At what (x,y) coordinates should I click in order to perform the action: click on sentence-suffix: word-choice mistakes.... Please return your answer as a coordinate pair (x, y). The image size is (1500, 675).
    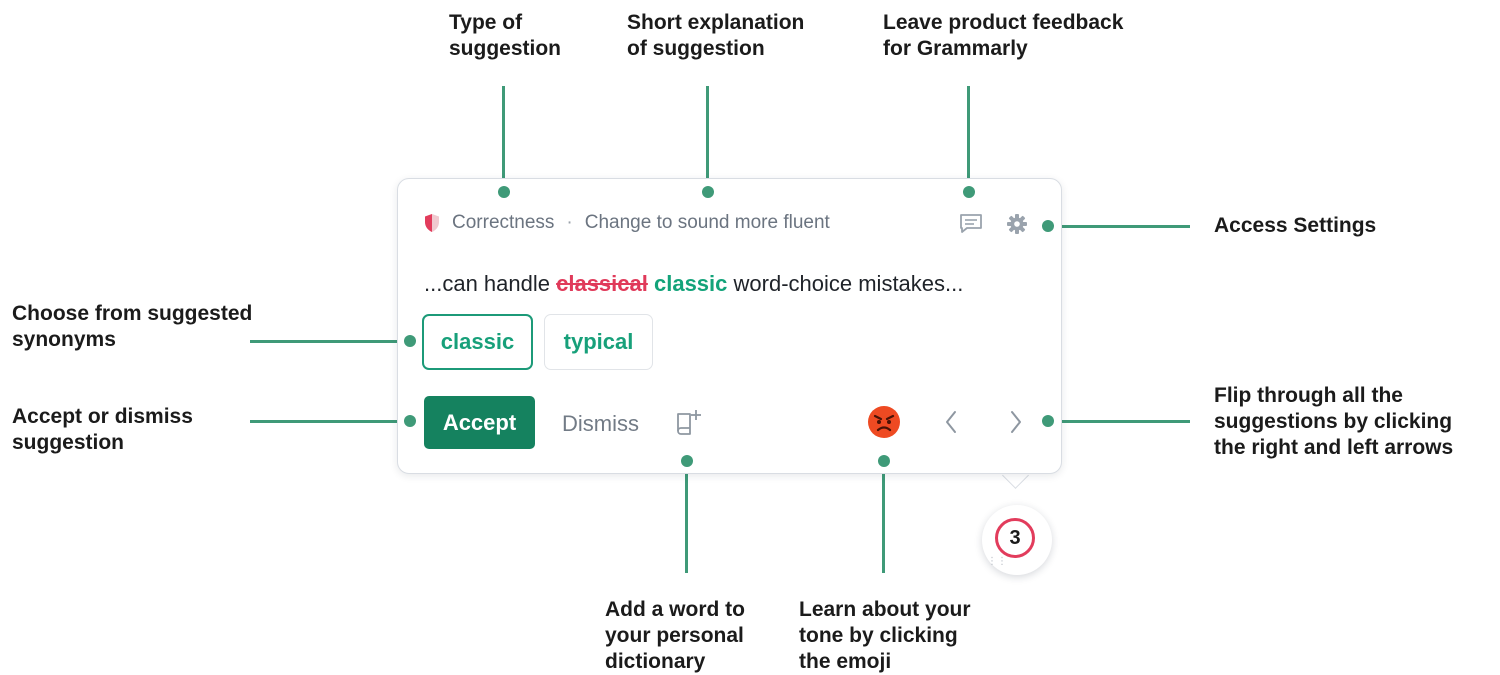
    Looking at the image, I should click on (848, 283).